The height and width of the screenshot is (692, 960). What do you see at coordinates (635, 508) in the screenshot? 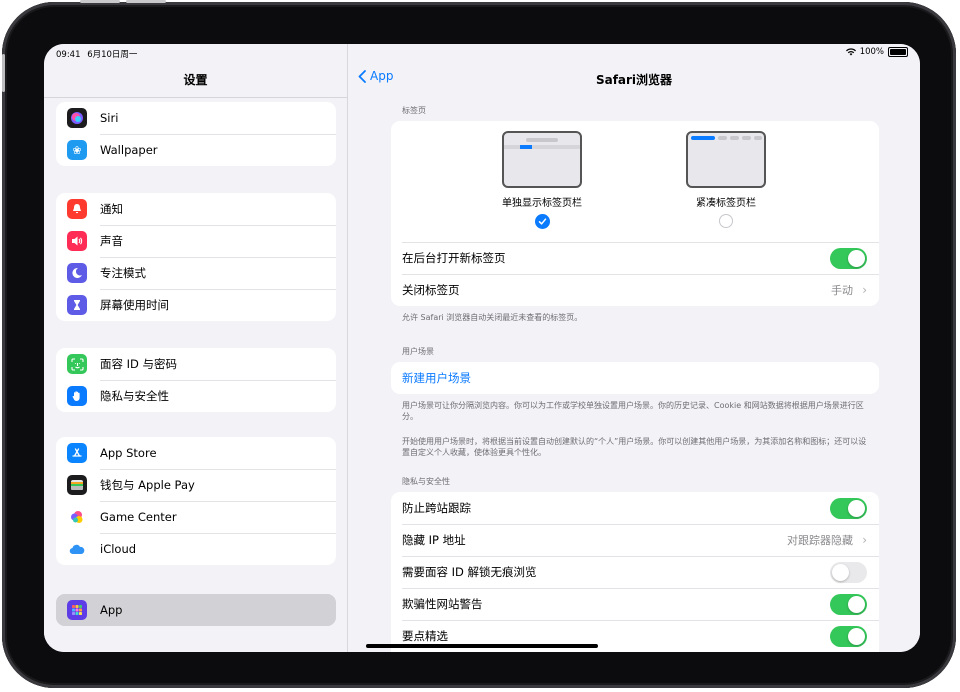
I see `prevent-tracking-row: 防止跨站跟踪` at bounding box center [635, 508].